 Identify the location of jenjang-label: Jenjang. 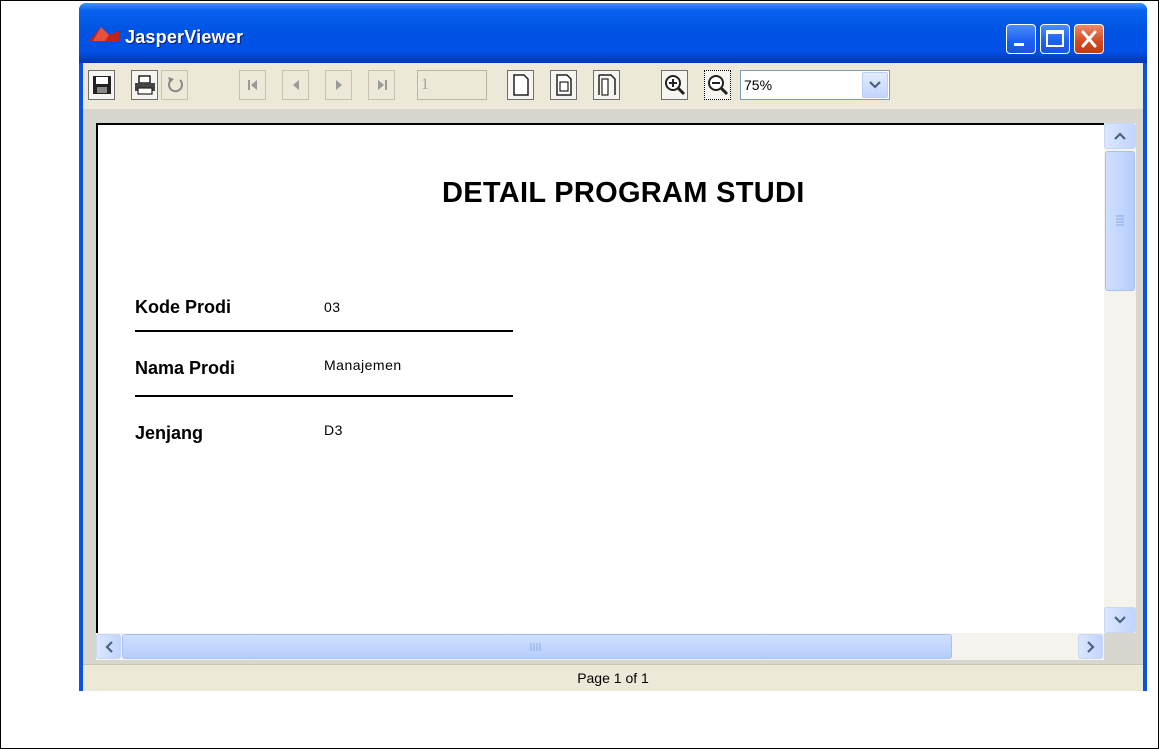
(169, 433).